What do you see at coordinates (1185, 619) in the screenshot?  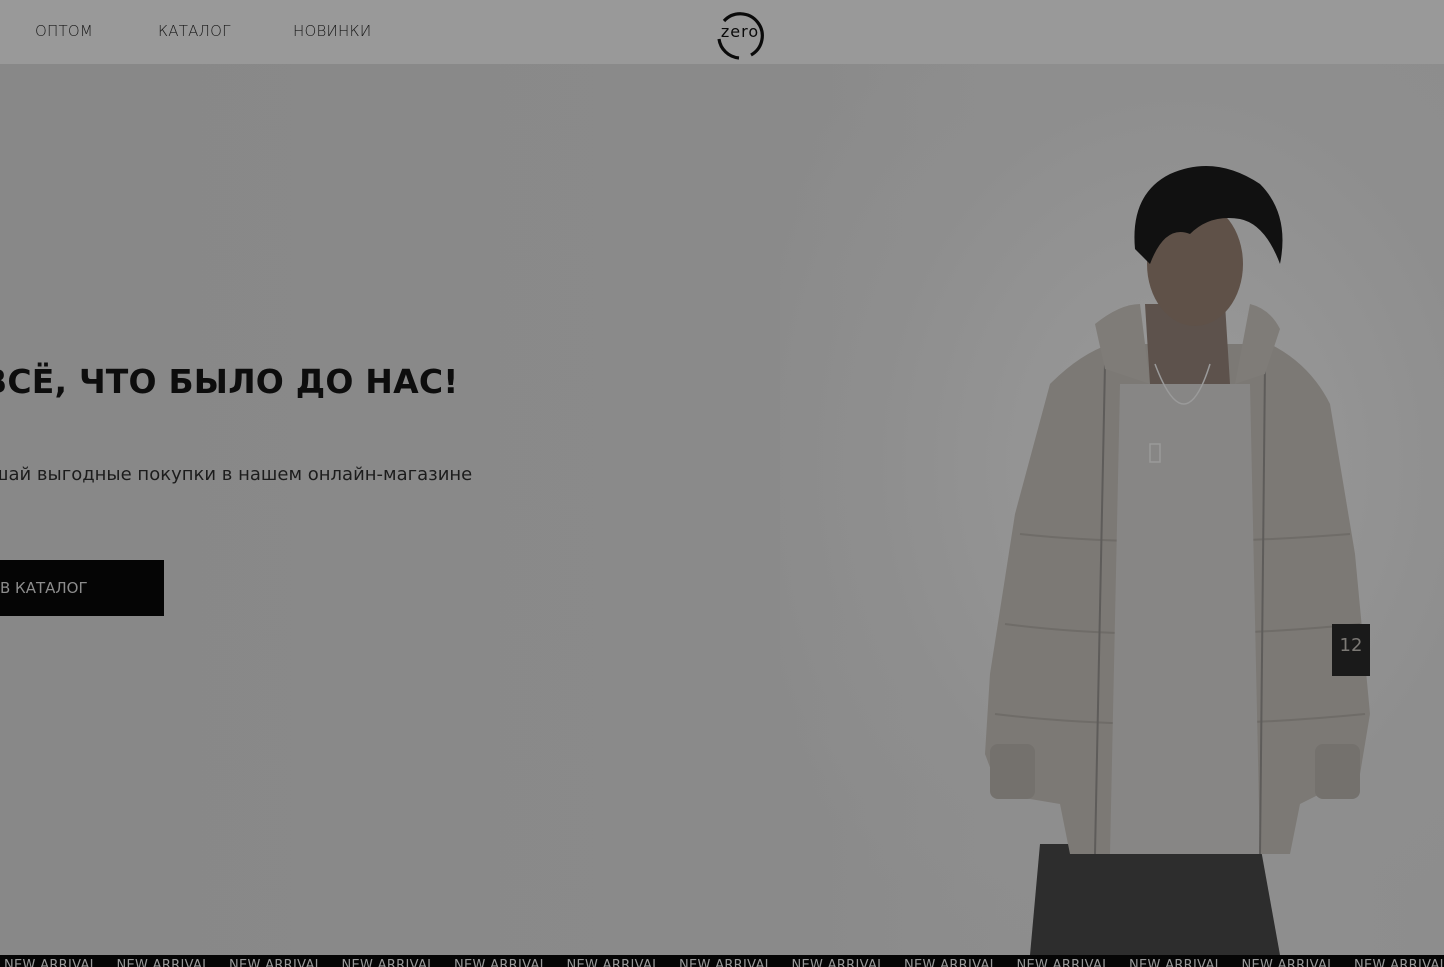 I see `tshirt-shape` at bounding box center [1185, 619].